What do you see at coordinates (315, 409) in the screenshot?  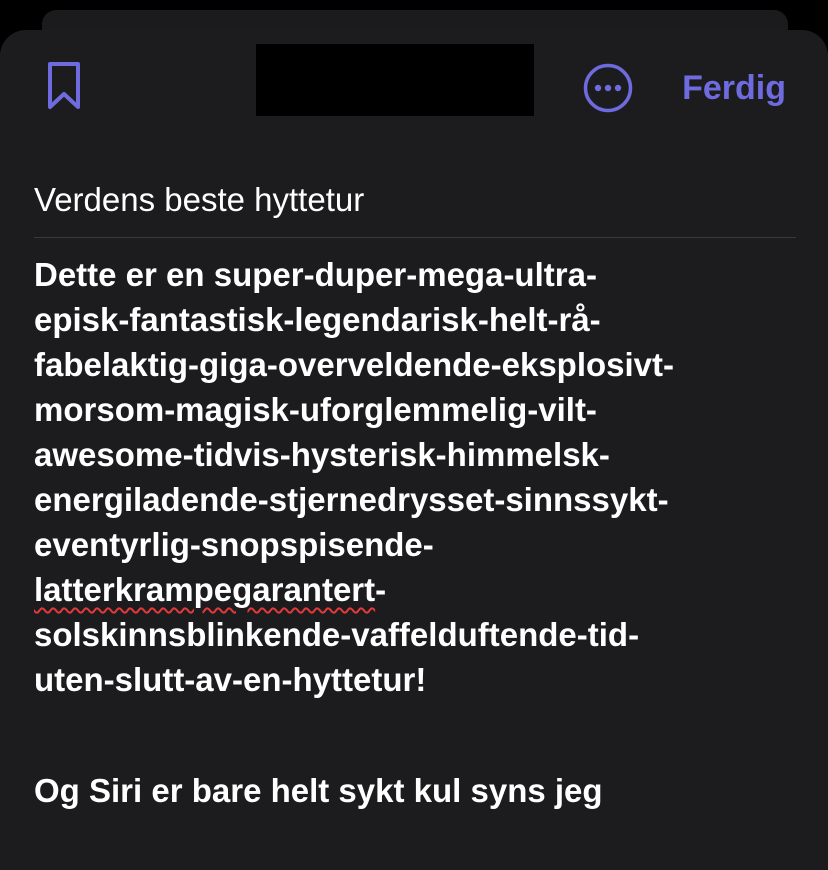 I see `note-body-line: morsom-magisk-uforglemmelig-vilt-` at bounding box center [315, 409].